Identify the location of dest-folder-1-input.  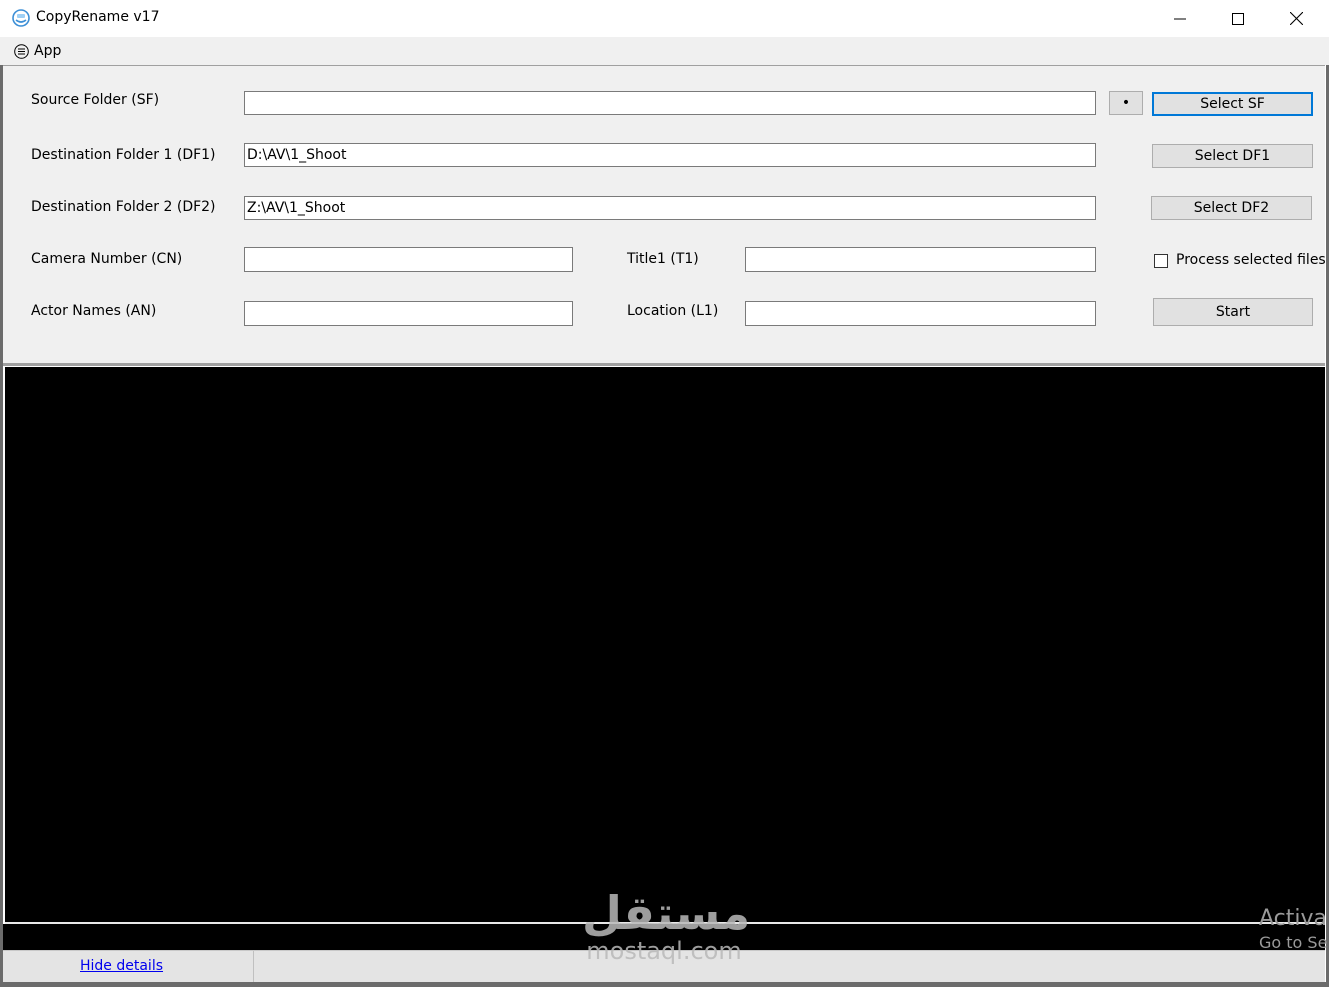
(670, 155).